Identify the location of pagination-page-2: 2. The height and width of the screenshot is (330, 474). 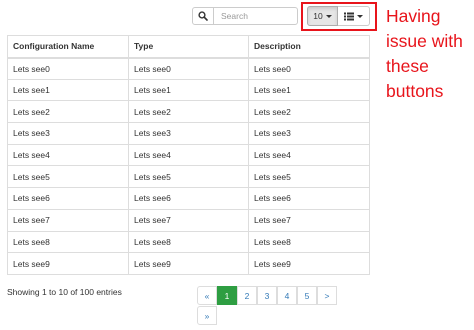
(247, 295).